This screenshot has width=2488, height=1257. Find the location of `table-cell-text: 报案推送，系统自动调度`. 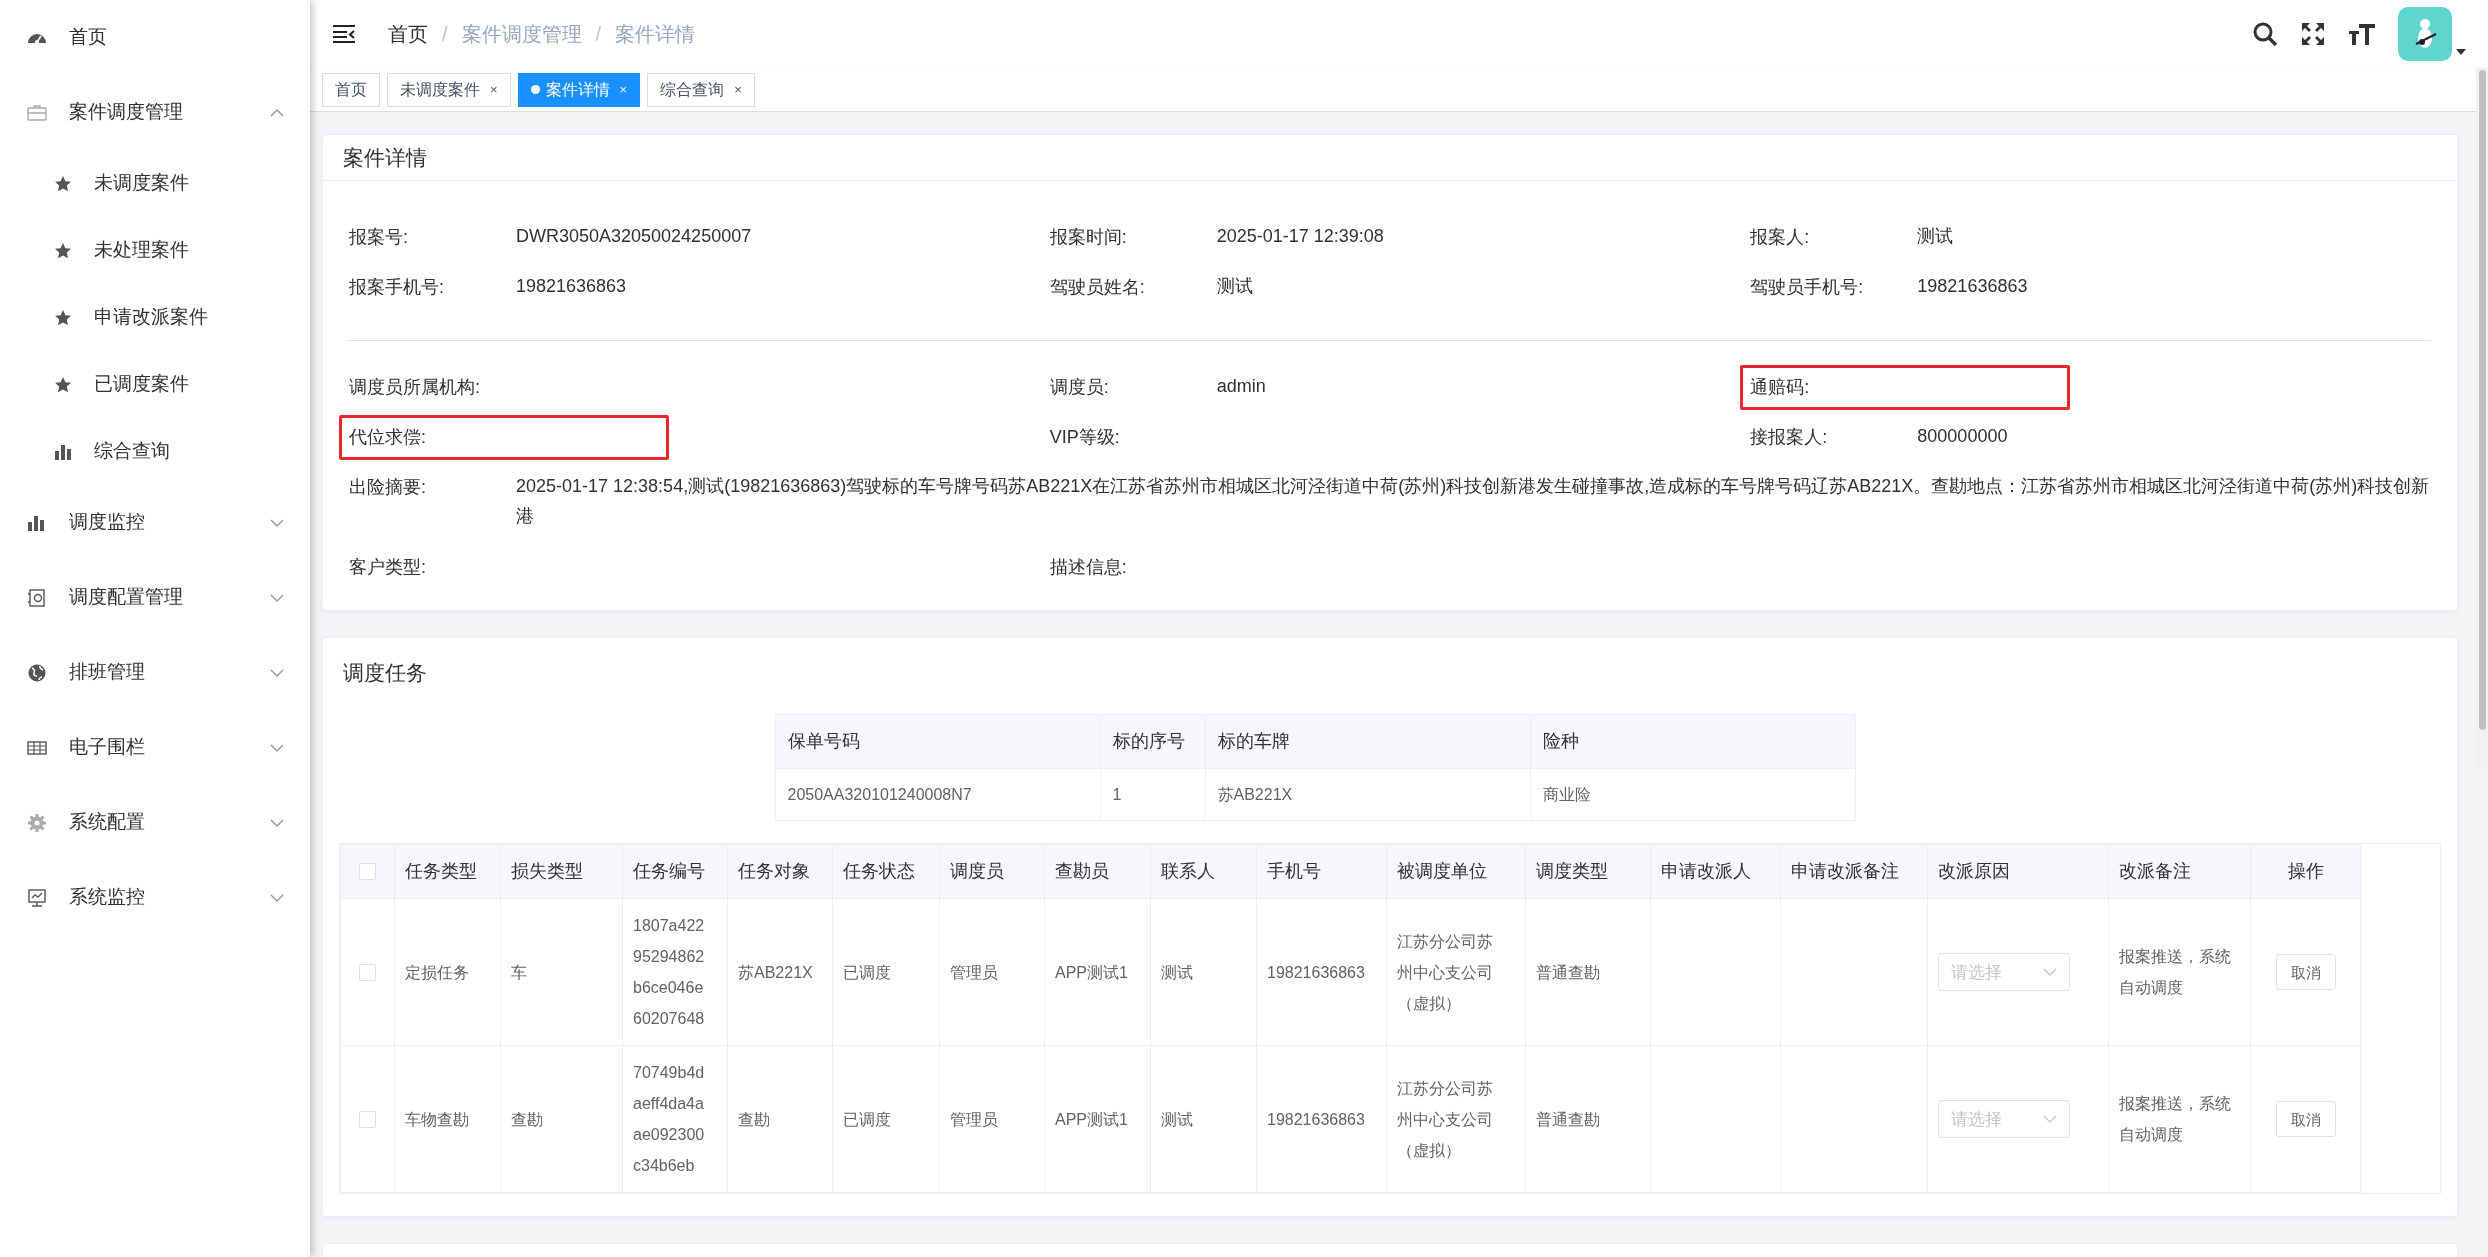

table-cell-text: 报案推送，系统自动调度 is located at coordinates (2175, 972).